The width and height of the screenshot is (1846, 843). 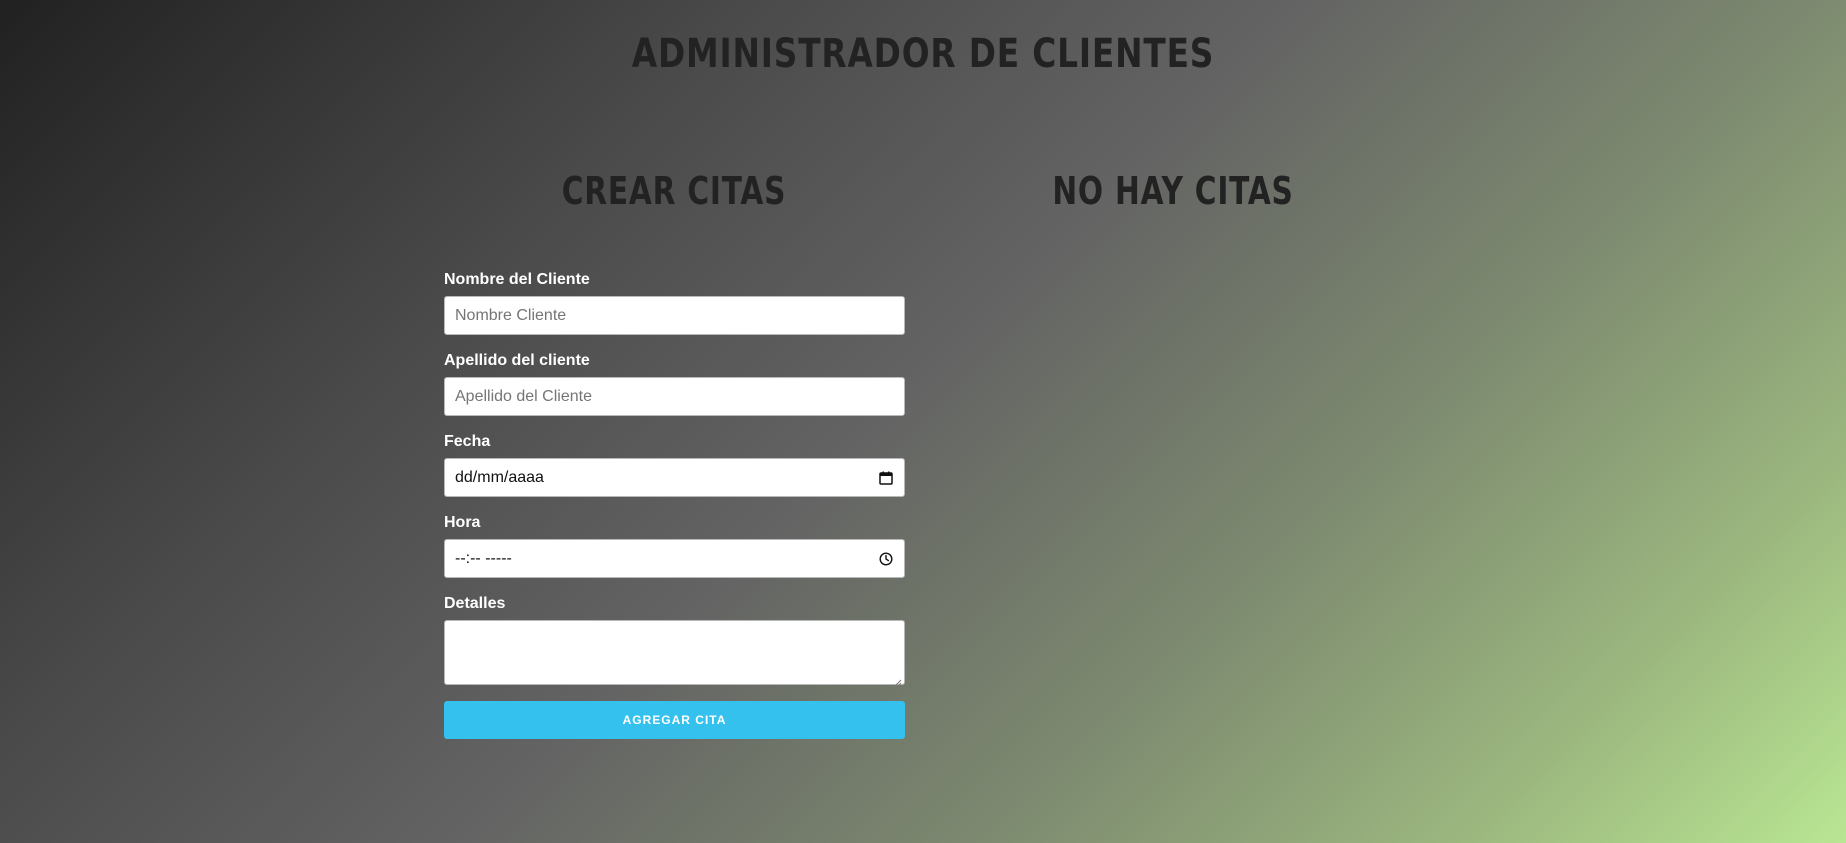 I want to click on time-value: --:-- -----, so click(x=483, y=558).